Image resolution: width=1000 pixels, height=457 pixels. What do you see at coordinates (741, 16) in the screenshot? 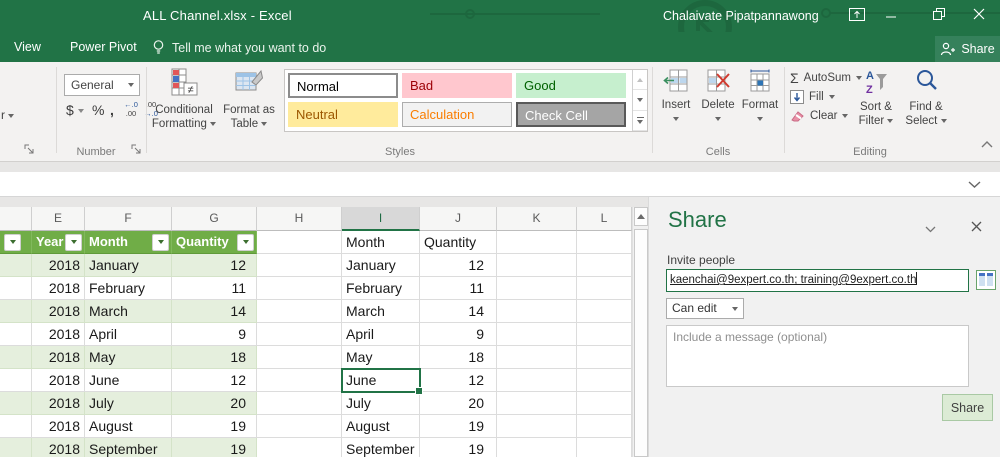
I see `account-user-name: Chalaivate Pipatpannawong` at bounding box center [741, 16].